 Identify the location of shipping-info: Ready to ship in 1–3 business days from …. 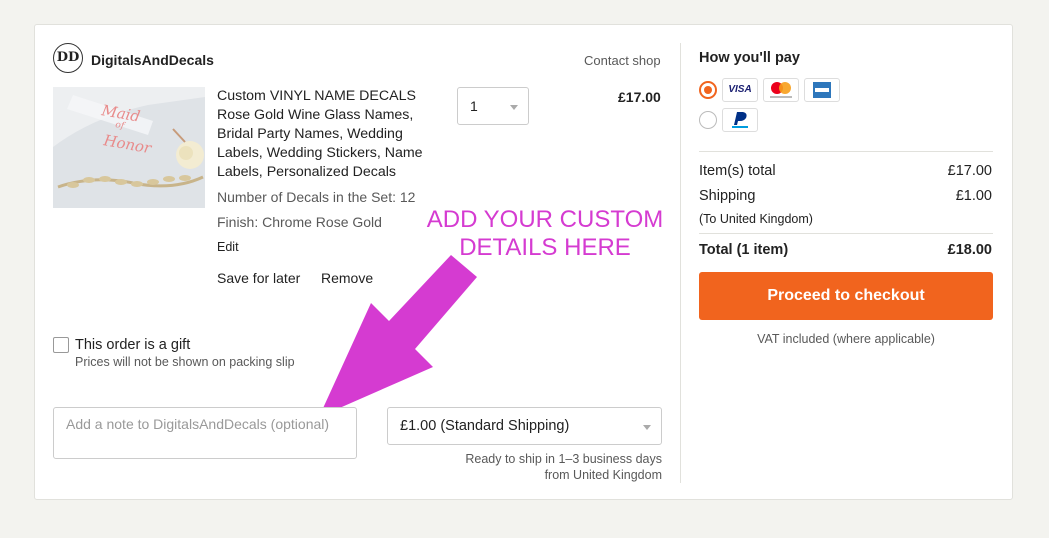
(538, 467).